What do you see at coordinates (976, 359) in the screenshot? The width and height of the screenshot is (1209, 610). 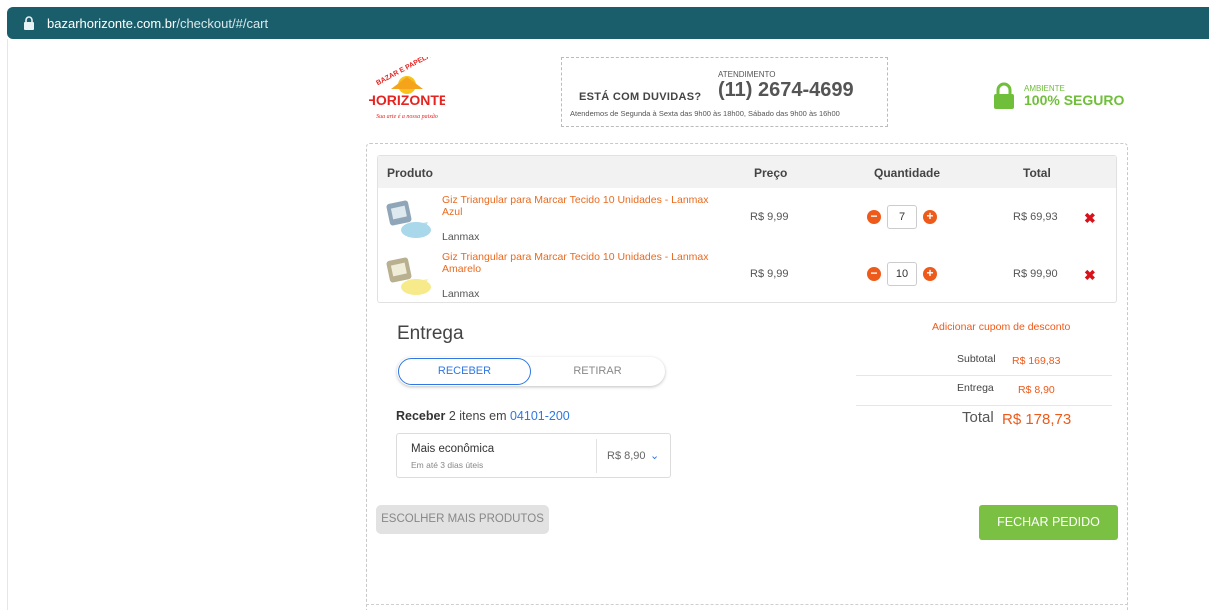 I see `subtotal-label: Subtotal` at bounding box center [976, 359].